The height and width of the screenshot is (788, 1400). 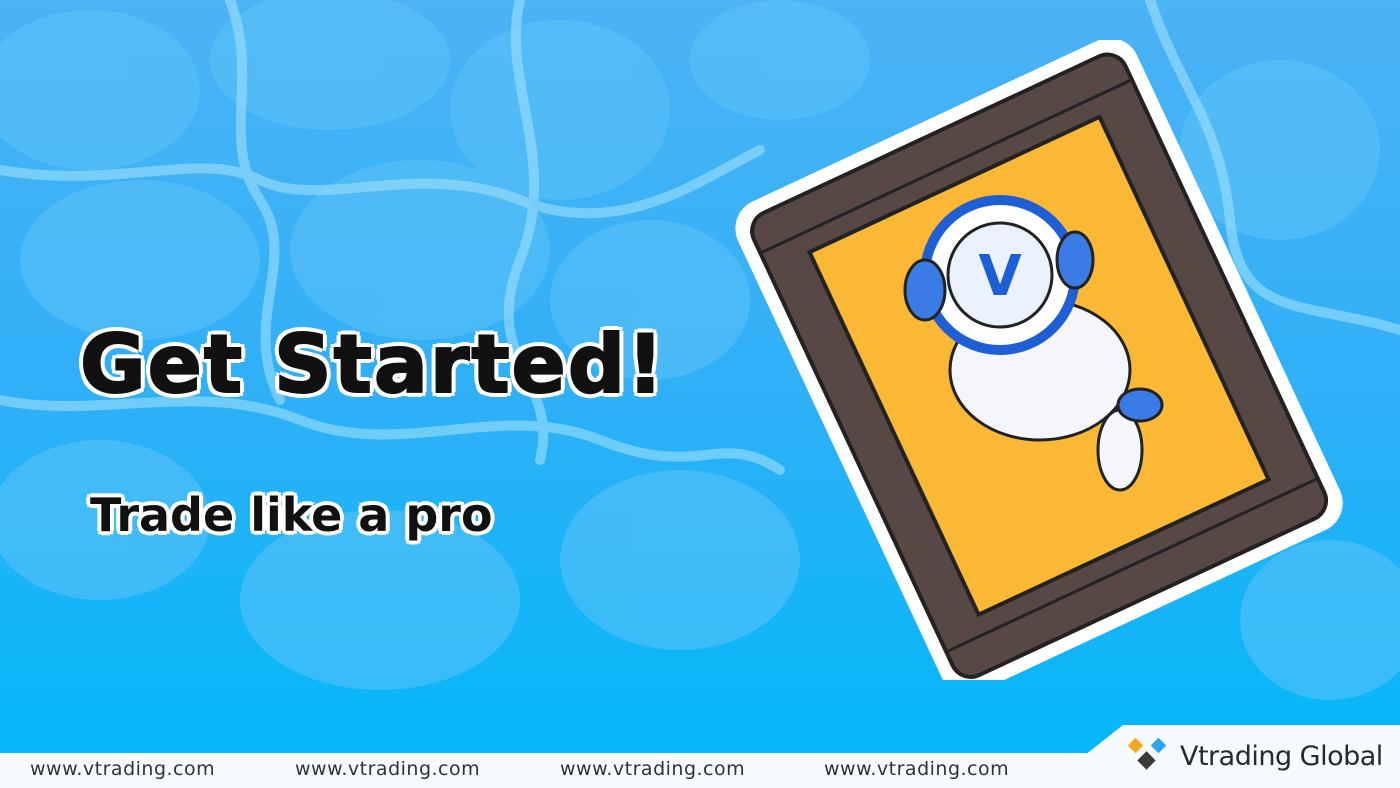 What do you see at coordinates (1147, 754) in the screenshot?
I see `brand-diamonds-icon` at bounding box center [1147, 754].